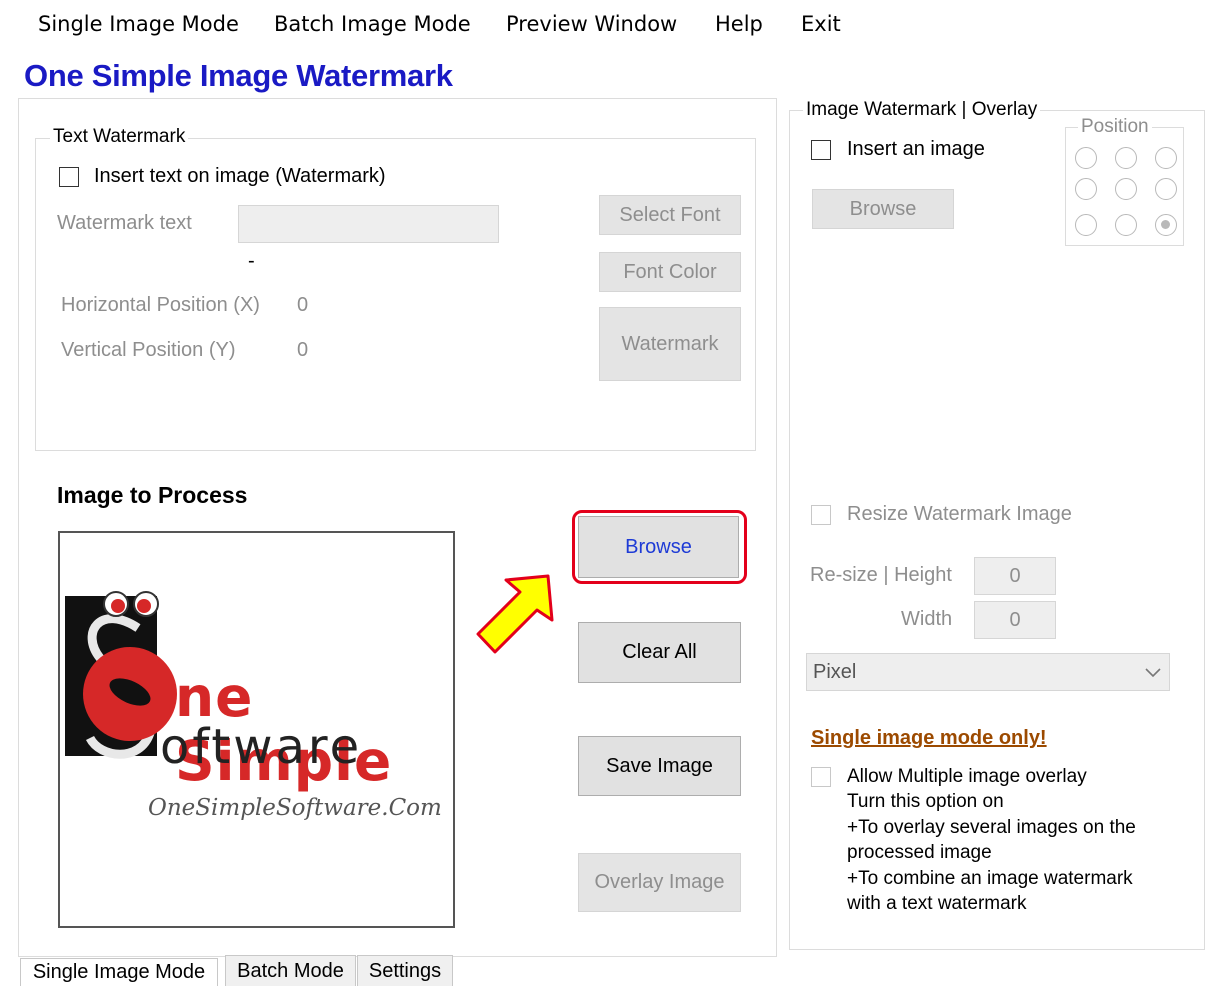  Describe the element at coordinates (937, 903) in the screenshot. I see `multiple-overlay-line-5: with a text watermark` at that location.